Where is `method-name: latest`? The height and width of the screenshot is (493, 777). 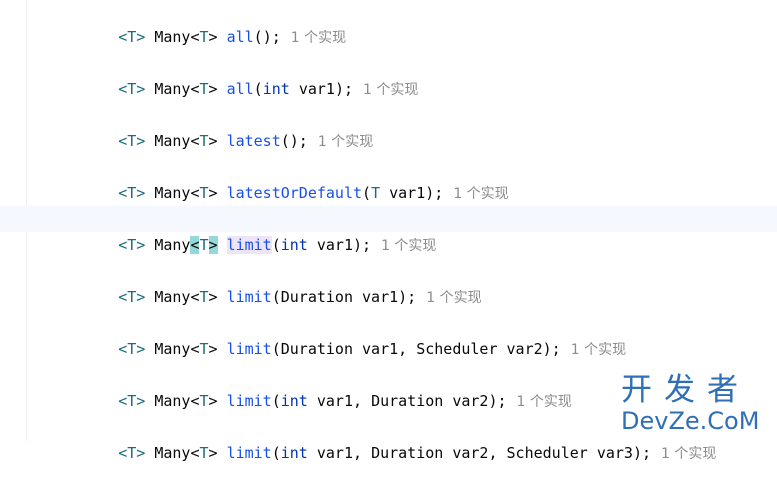
method-name: latest is located at coordinates (254, 141).